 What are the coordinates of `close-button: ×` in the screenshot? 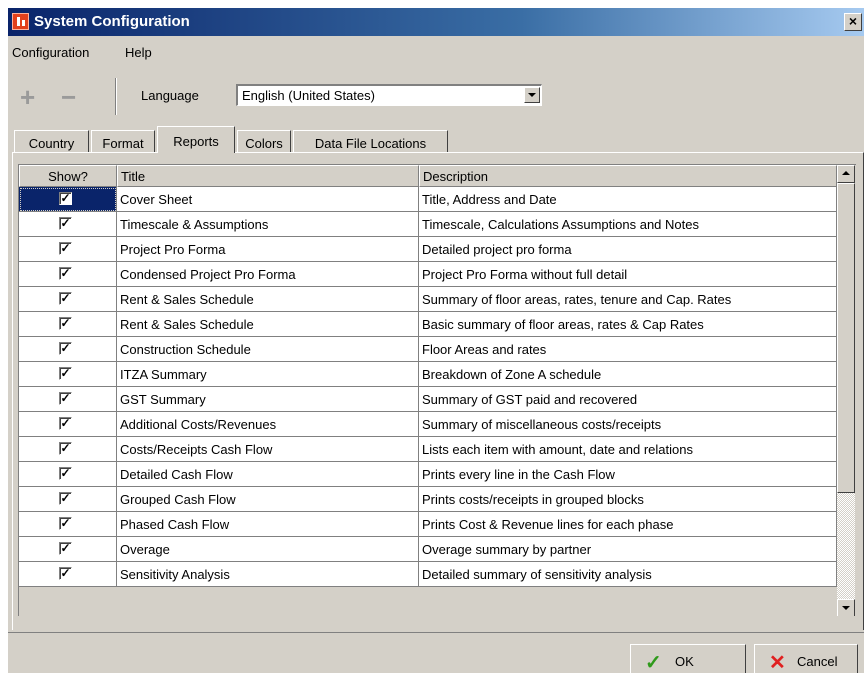 It's located at (853, 22).